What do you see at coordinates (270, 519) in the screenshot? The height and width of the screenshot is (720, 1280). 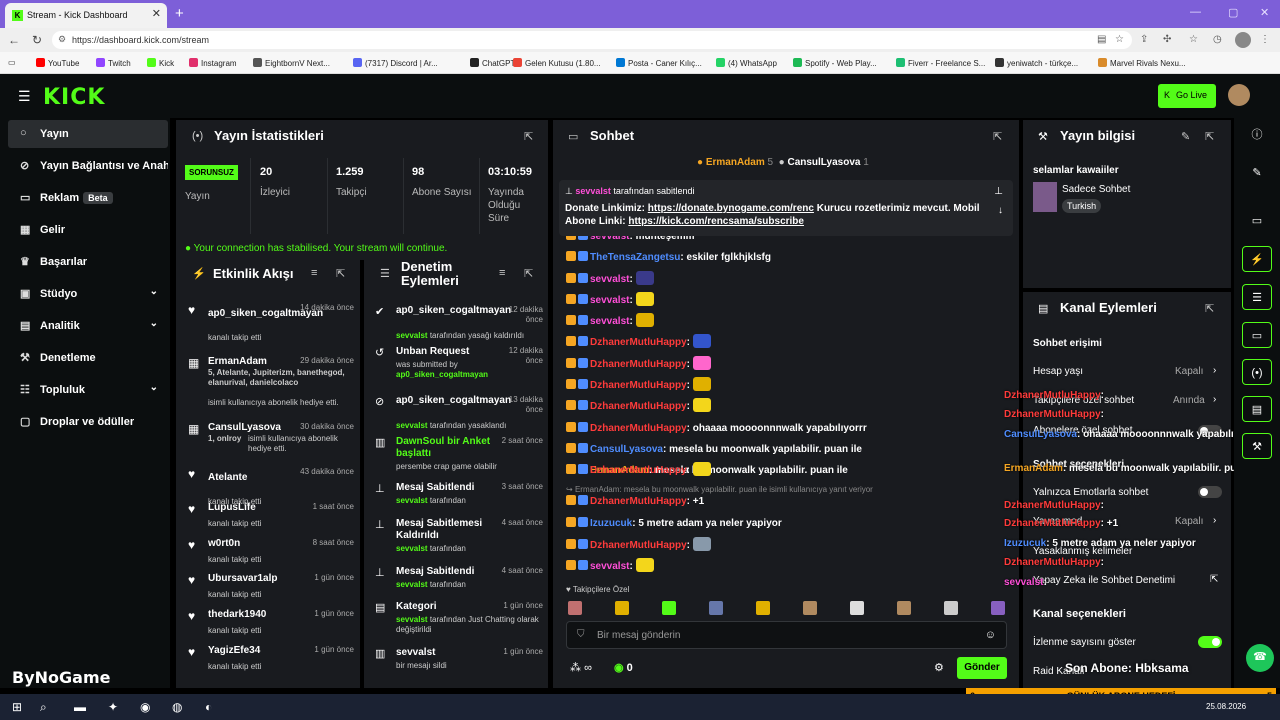 I see `activity-row: ♥ LupusLife 1 saat önce kanalı takip etti` at bounding box center [270, 519].